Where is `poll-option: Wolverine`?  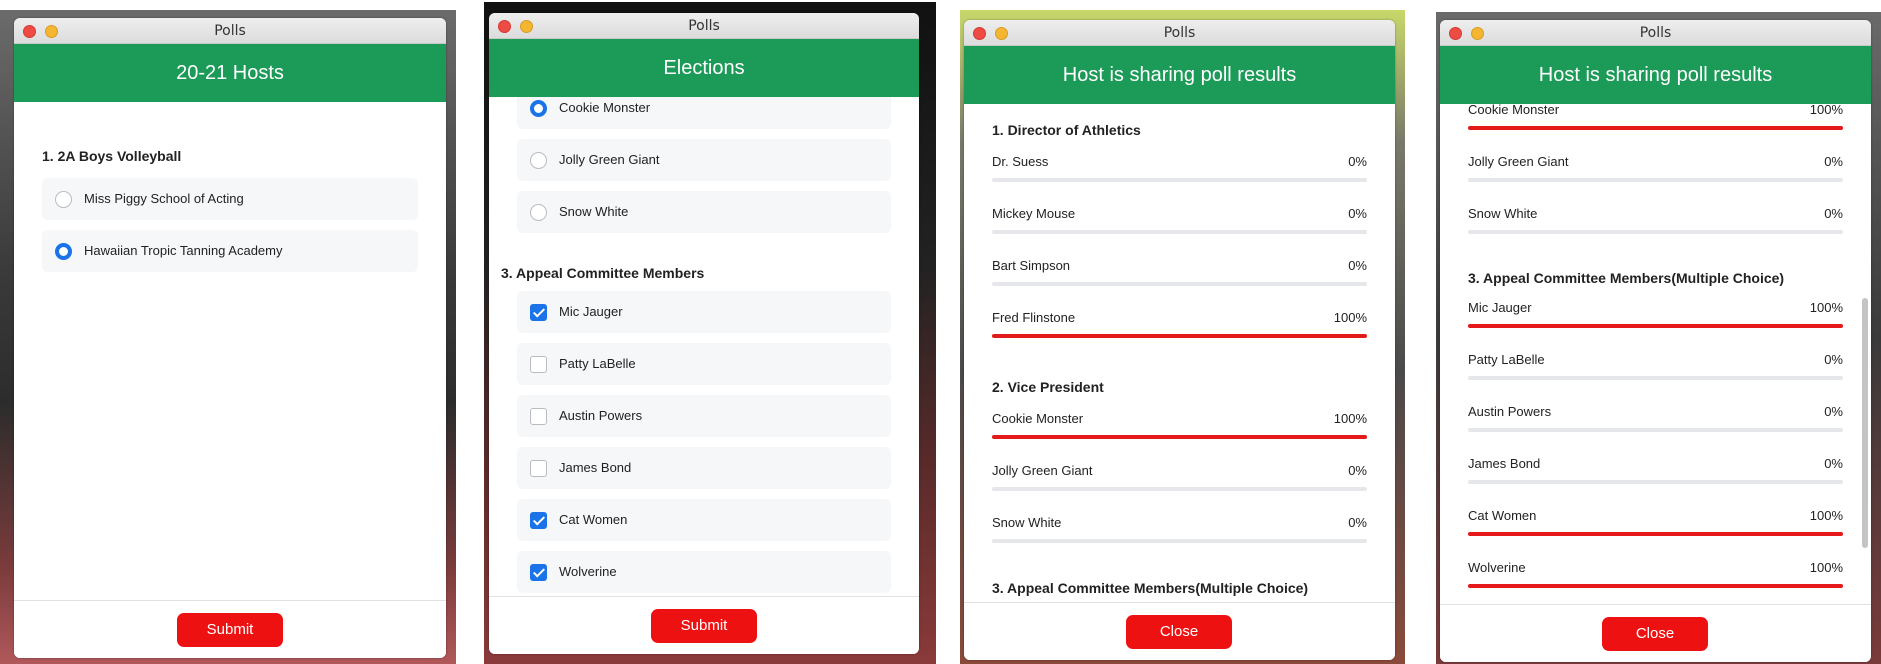 poll-option: Wolverine is located at coordinates (704, 572).